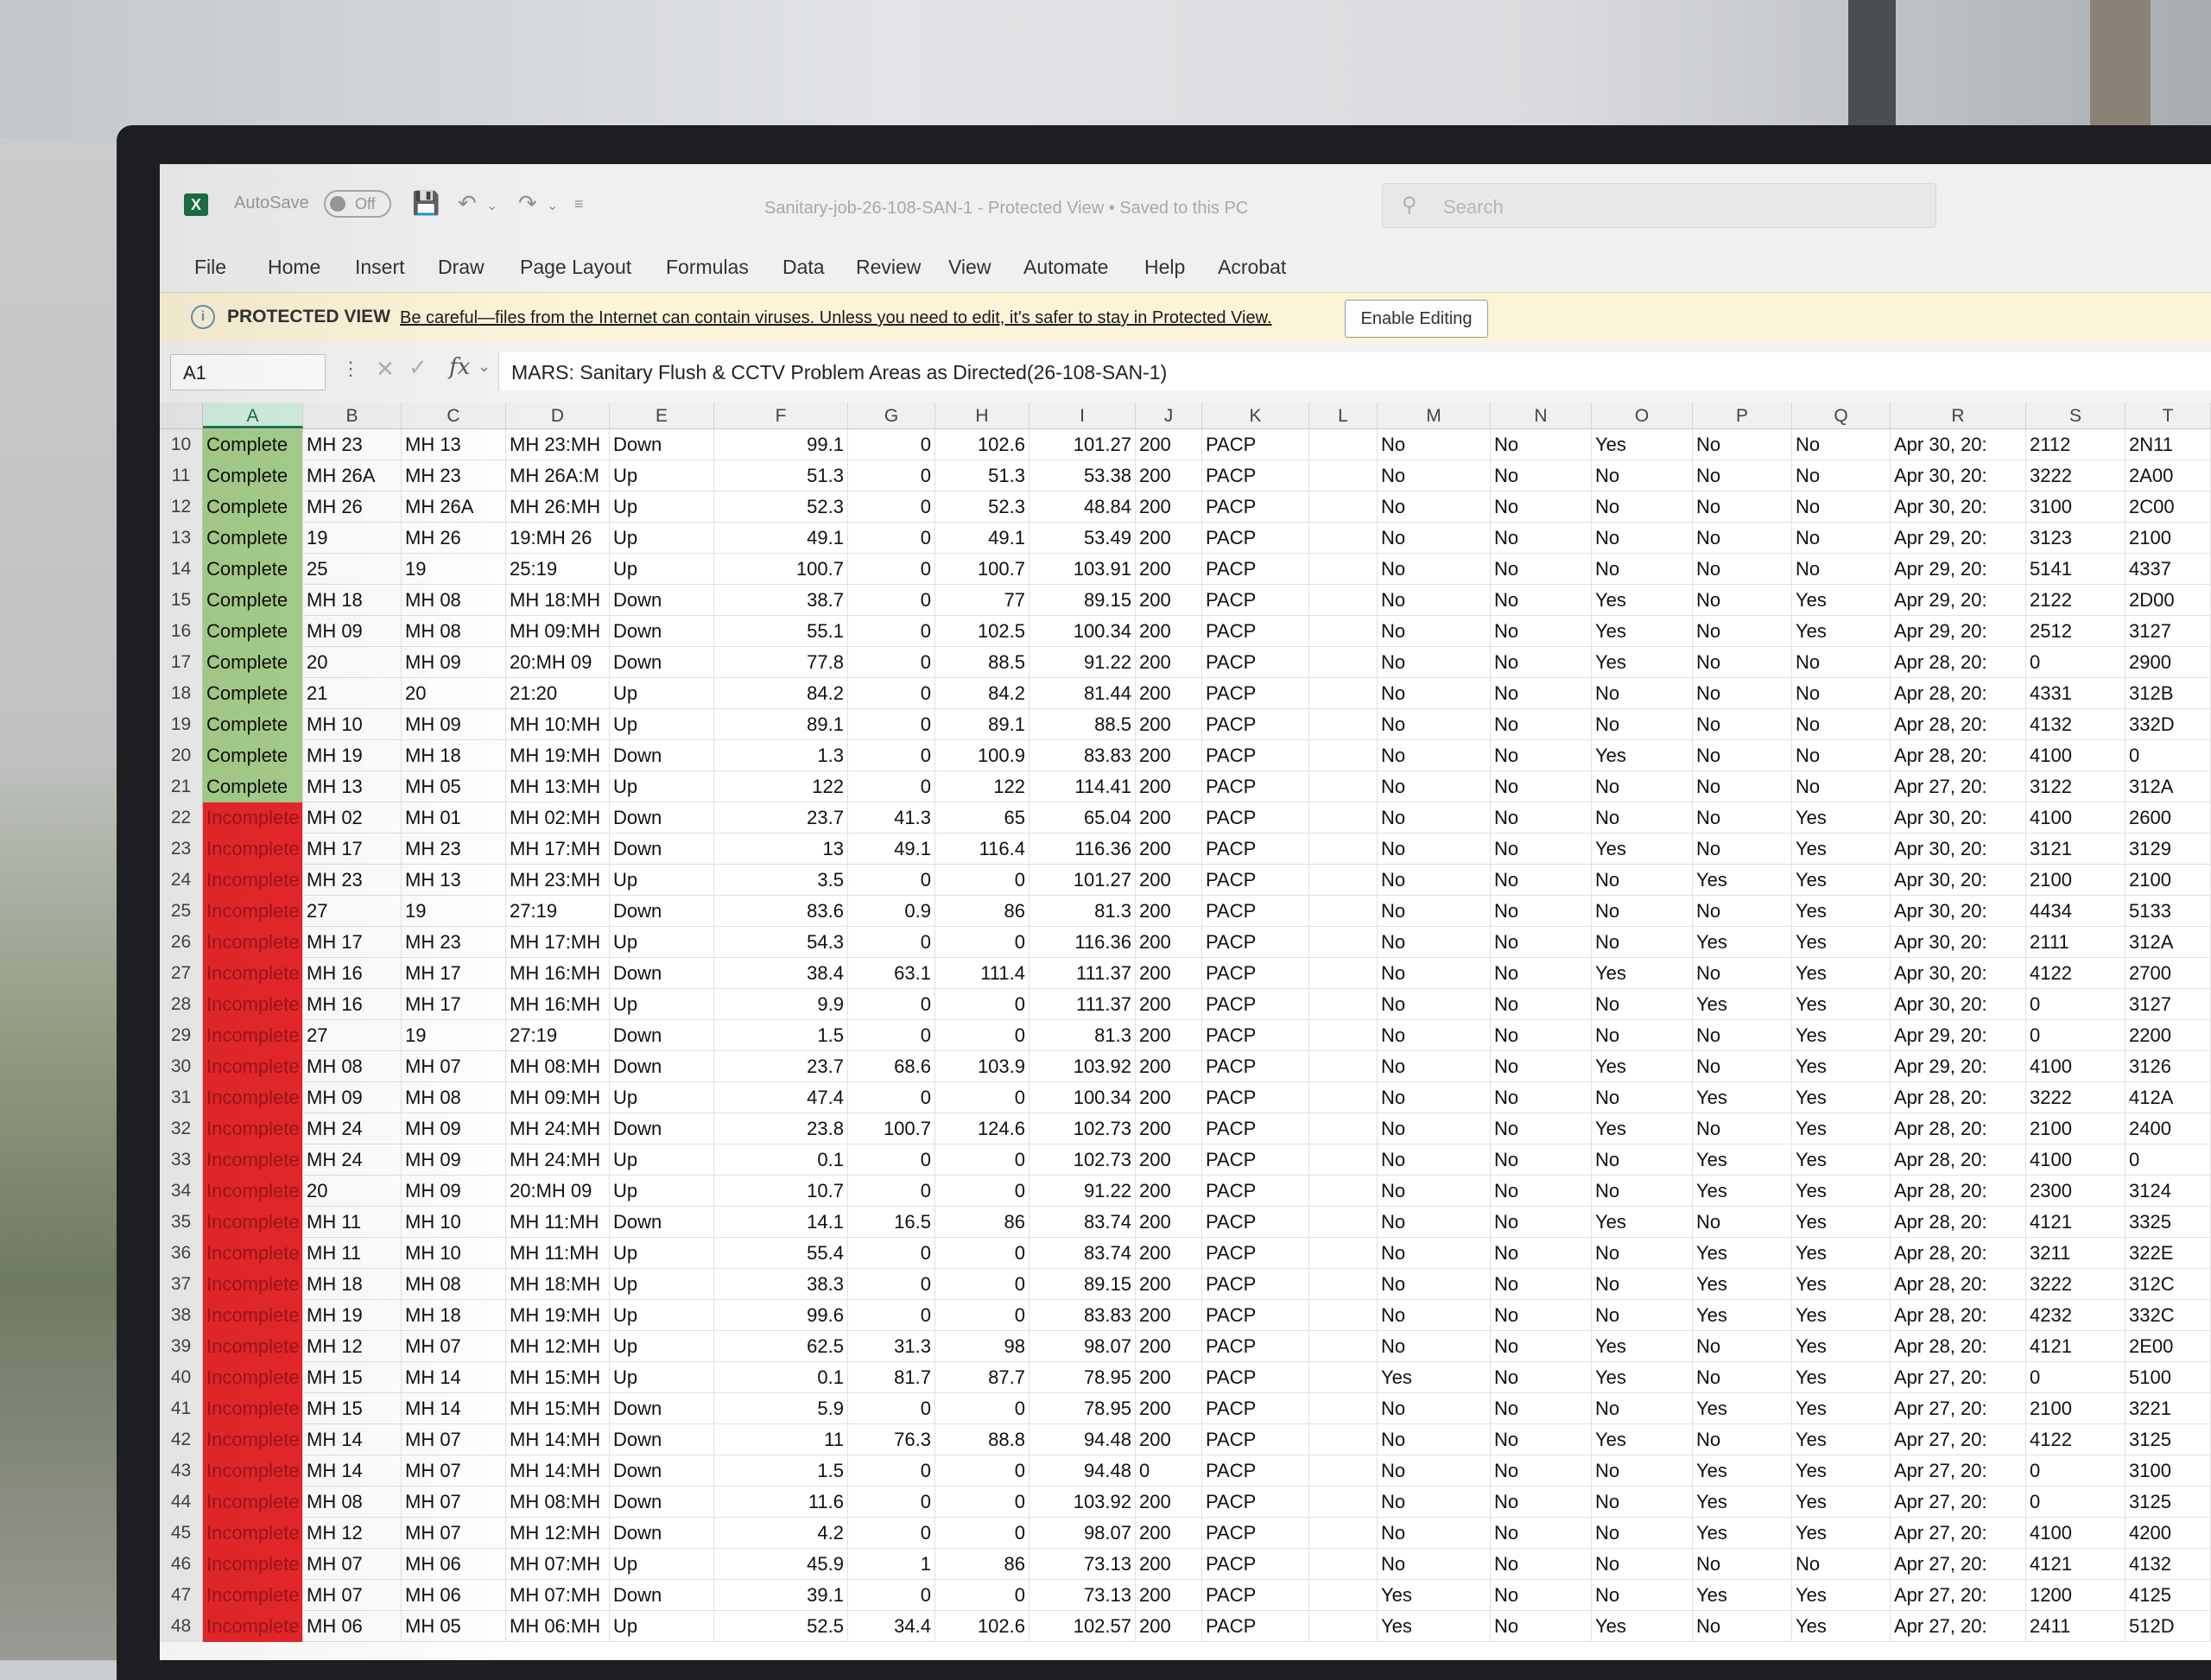 The width and height of the screenshot is (2211, 1680). Describe the element at coordinates (982, 415) in the screenshot. I see `column-header-h: H` at that location.